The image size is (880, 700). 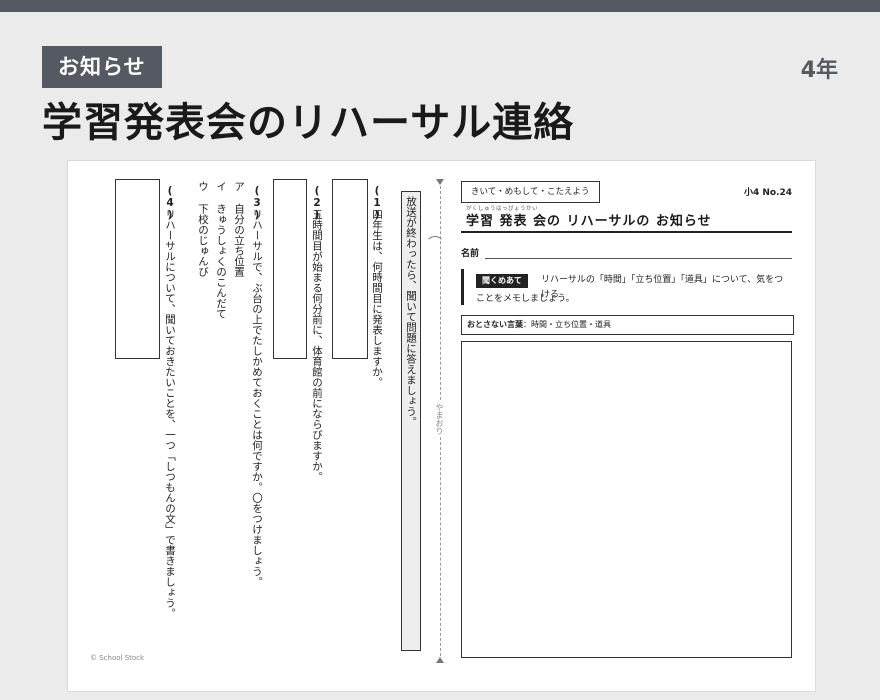 I want to click on q2-answer-box, so click(x=290, y=269).